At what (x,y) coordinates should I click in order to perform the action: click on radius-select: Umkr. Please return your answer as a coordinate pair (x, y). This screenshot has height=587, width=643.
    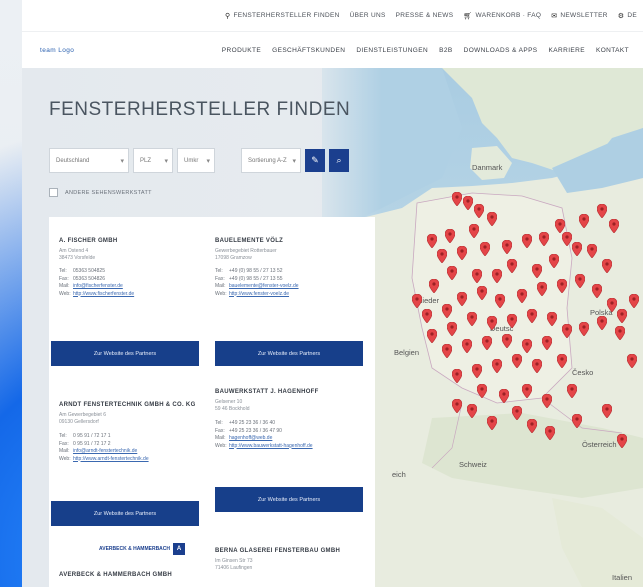
    Looking at the image, I should click on (196, 160).